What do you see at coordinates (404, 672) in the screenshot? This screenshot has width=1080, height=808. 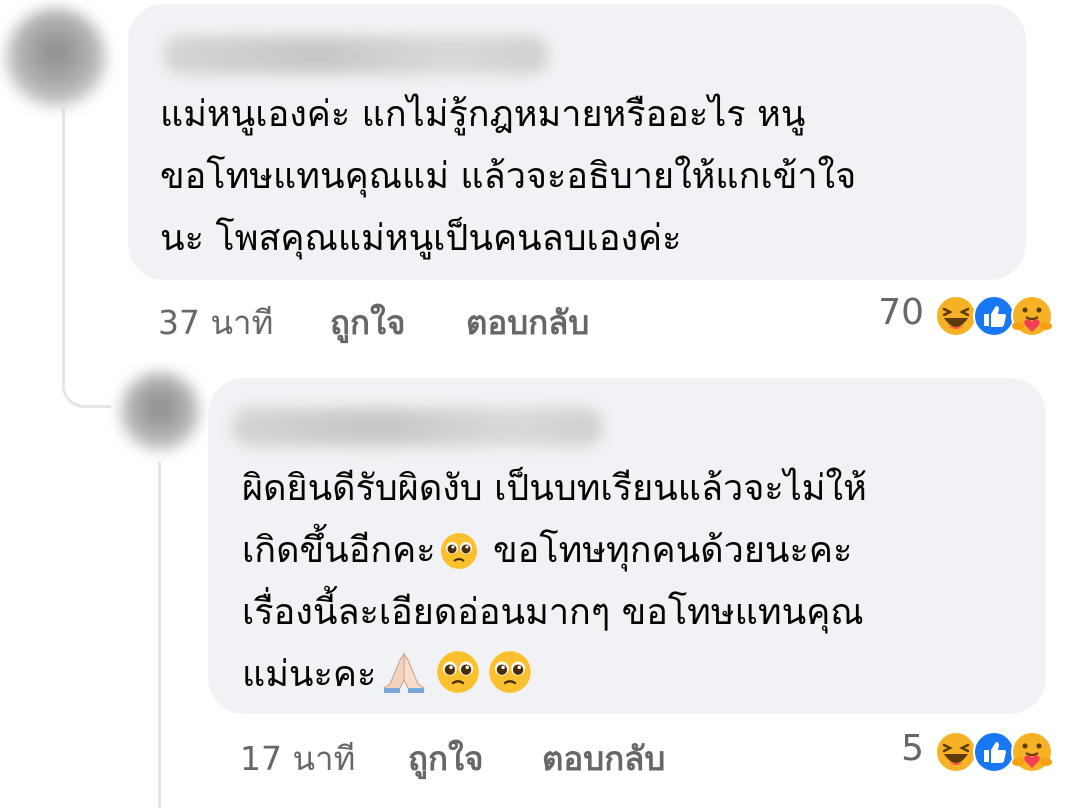 I see `folded-hands-icon` at bounding box center [404, 672].